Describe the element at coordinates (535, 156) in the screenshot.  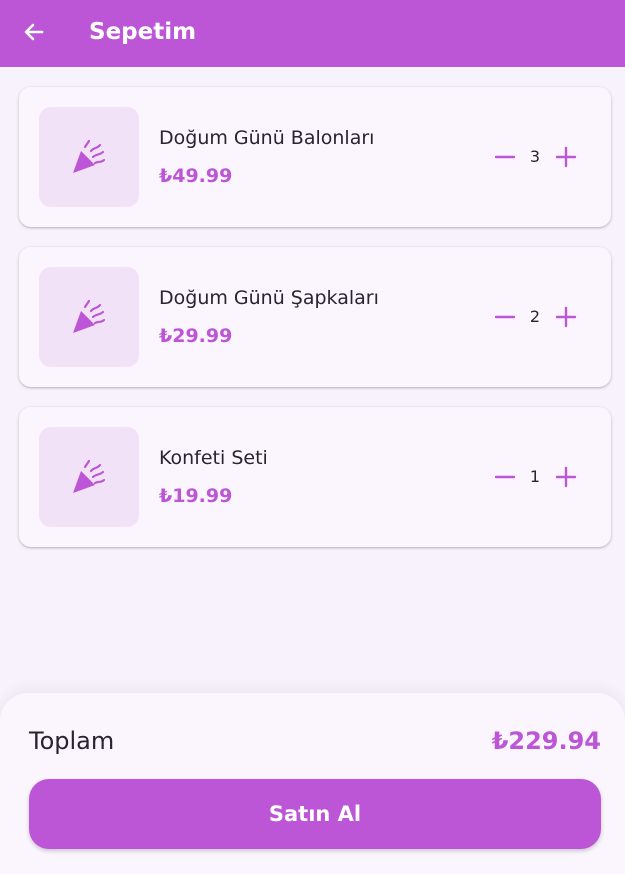
I see `quantity-value: 3` at that location.